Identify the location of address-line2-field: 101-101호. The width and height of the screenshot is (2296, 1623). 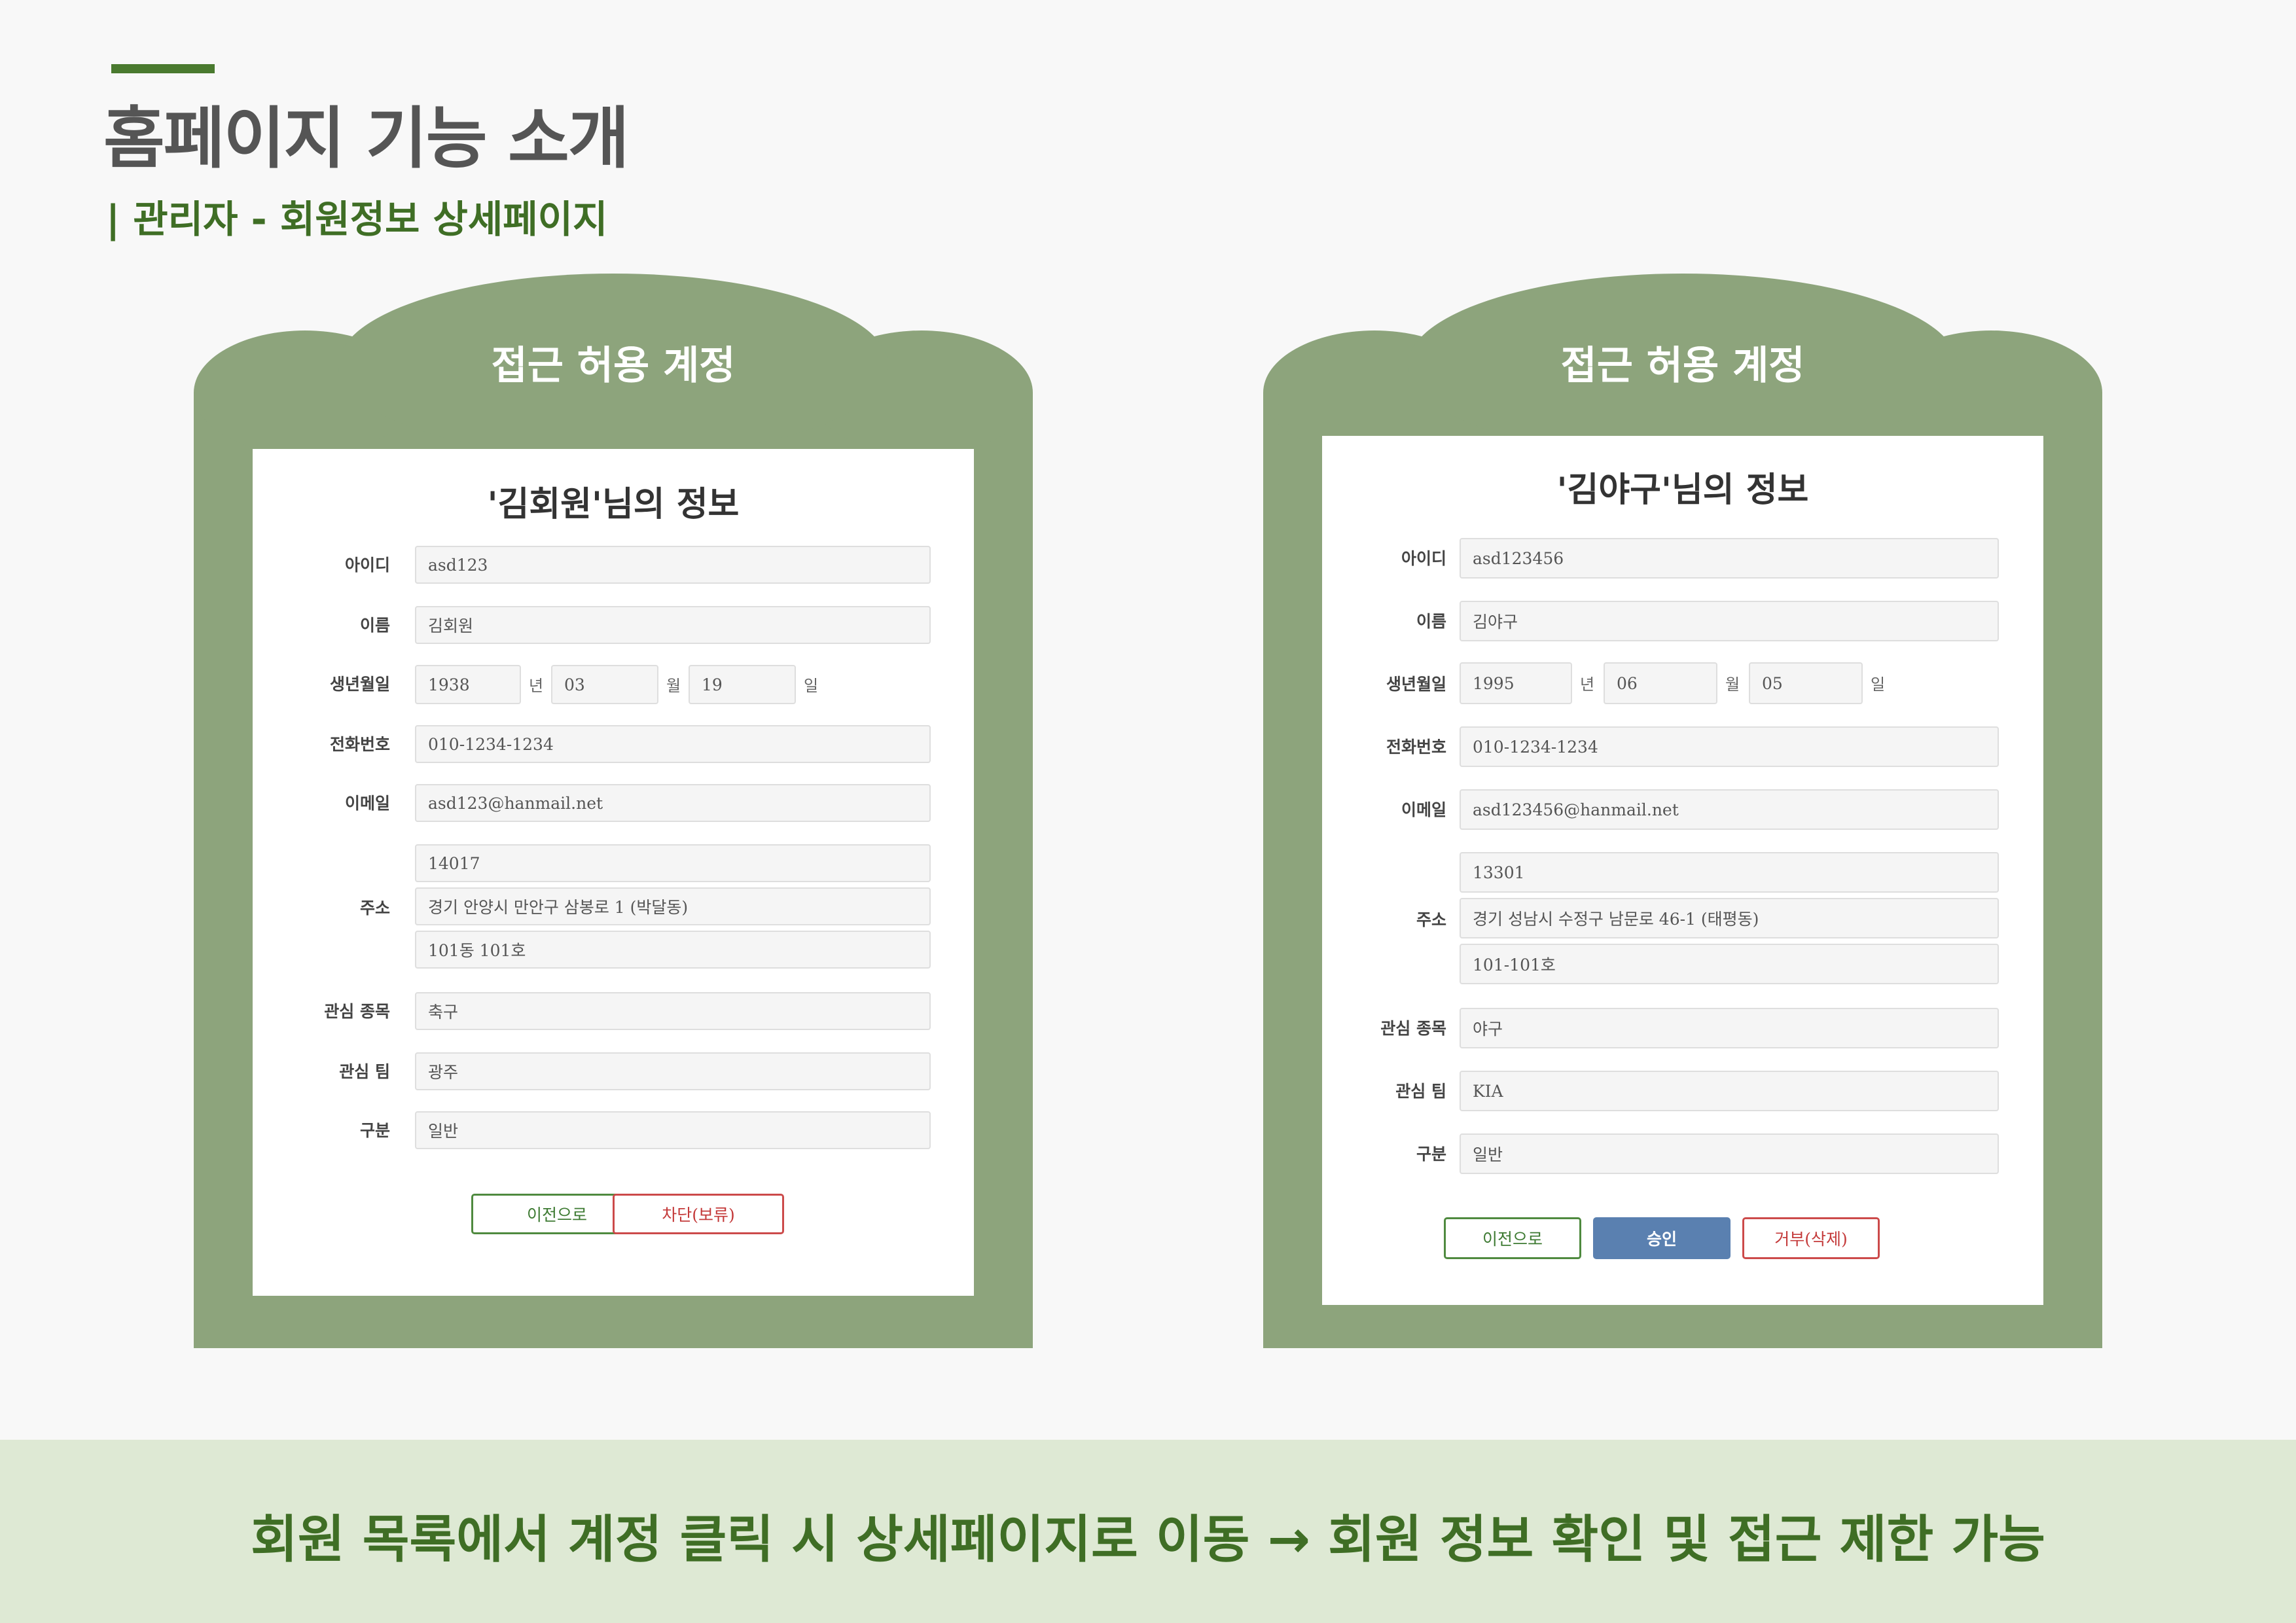
(1729, 964).